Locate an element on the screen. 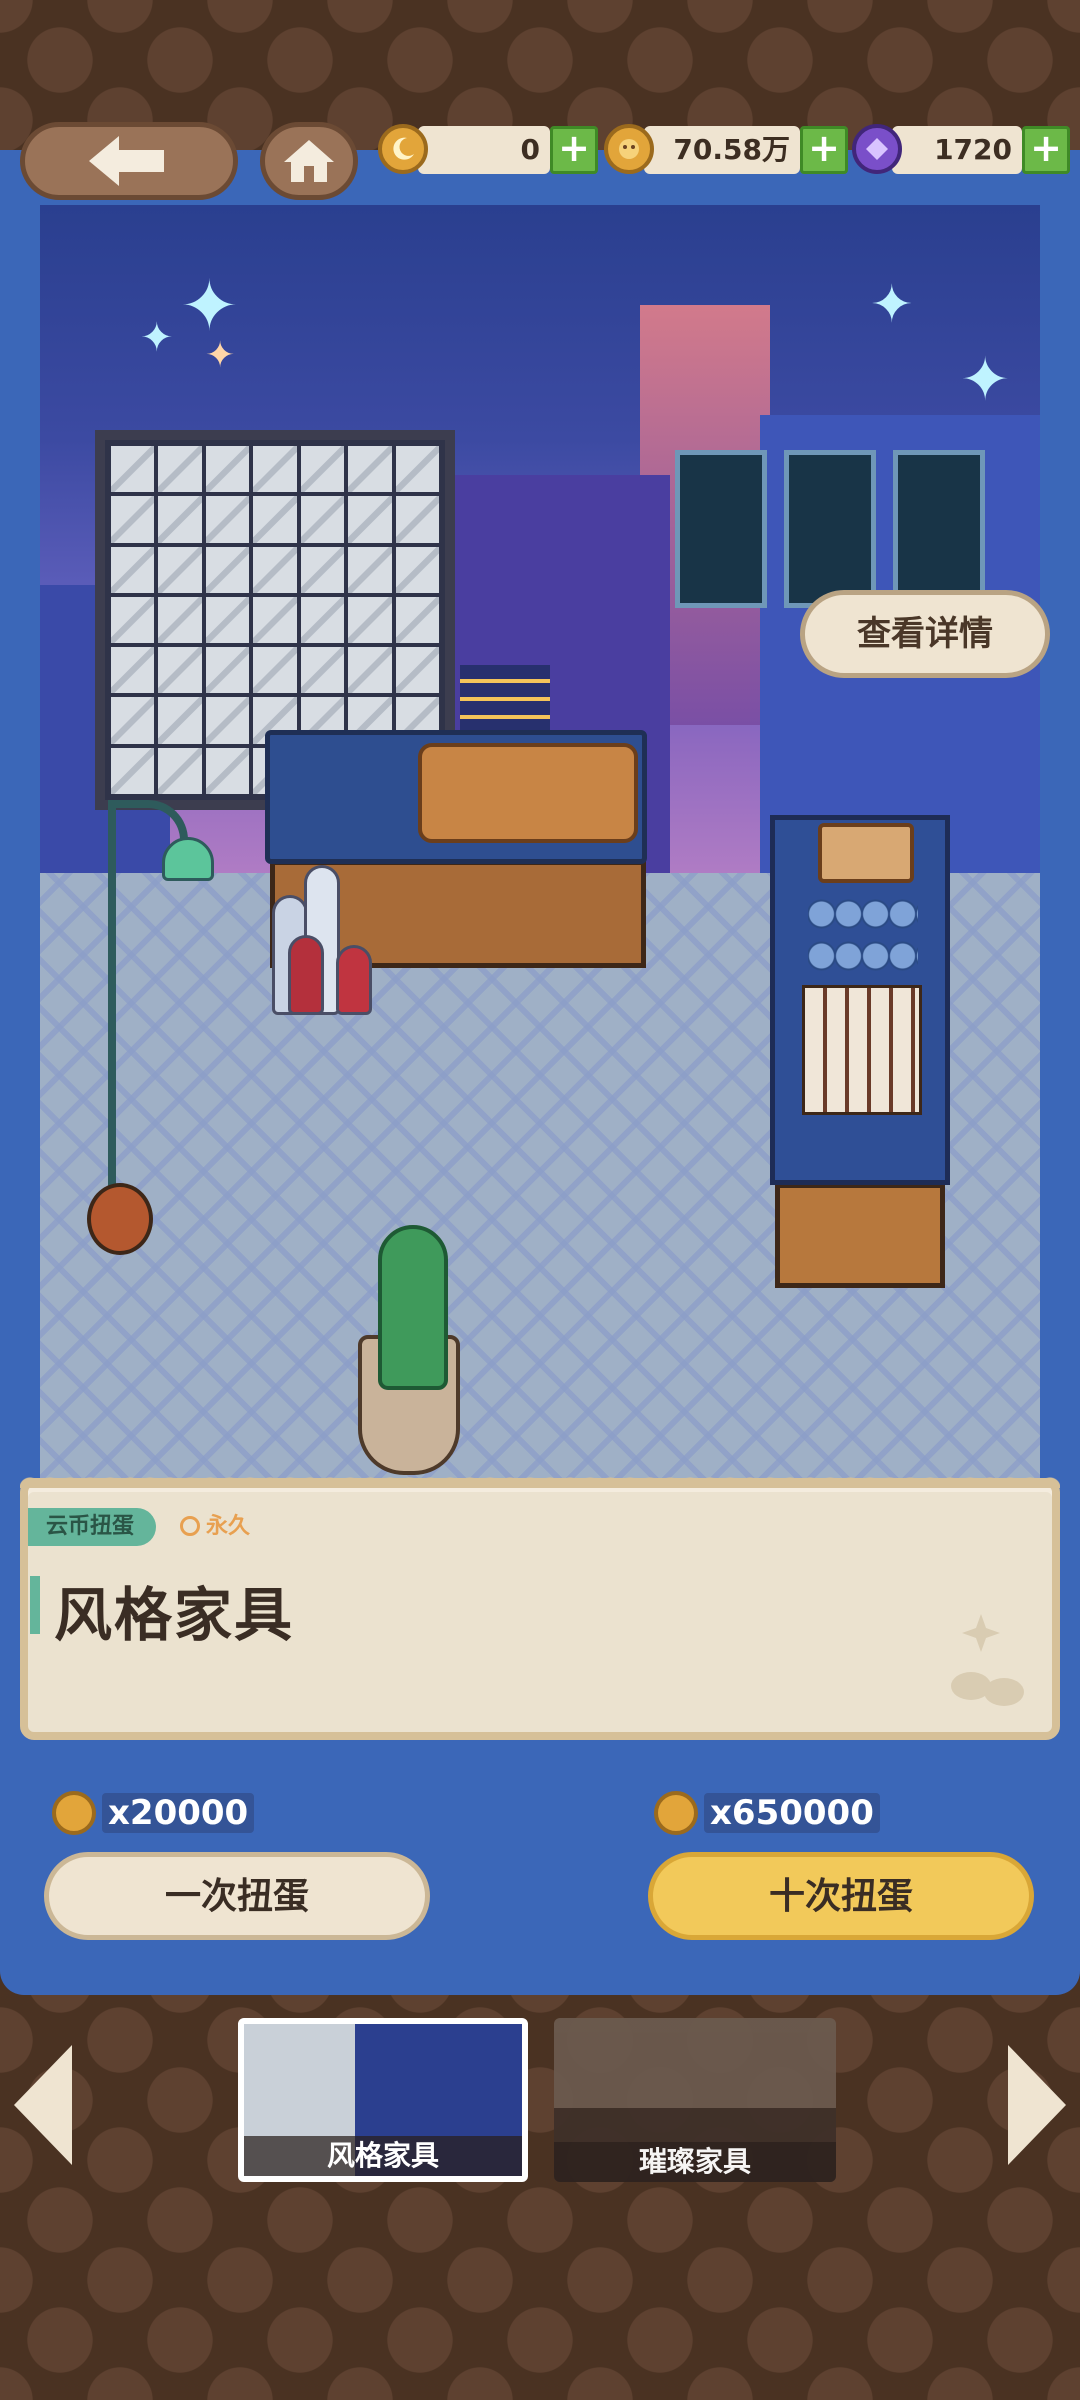 The image size is (1080, 2400). single-pull-cost-value: x20000 is located at coordinates (178, 1813).